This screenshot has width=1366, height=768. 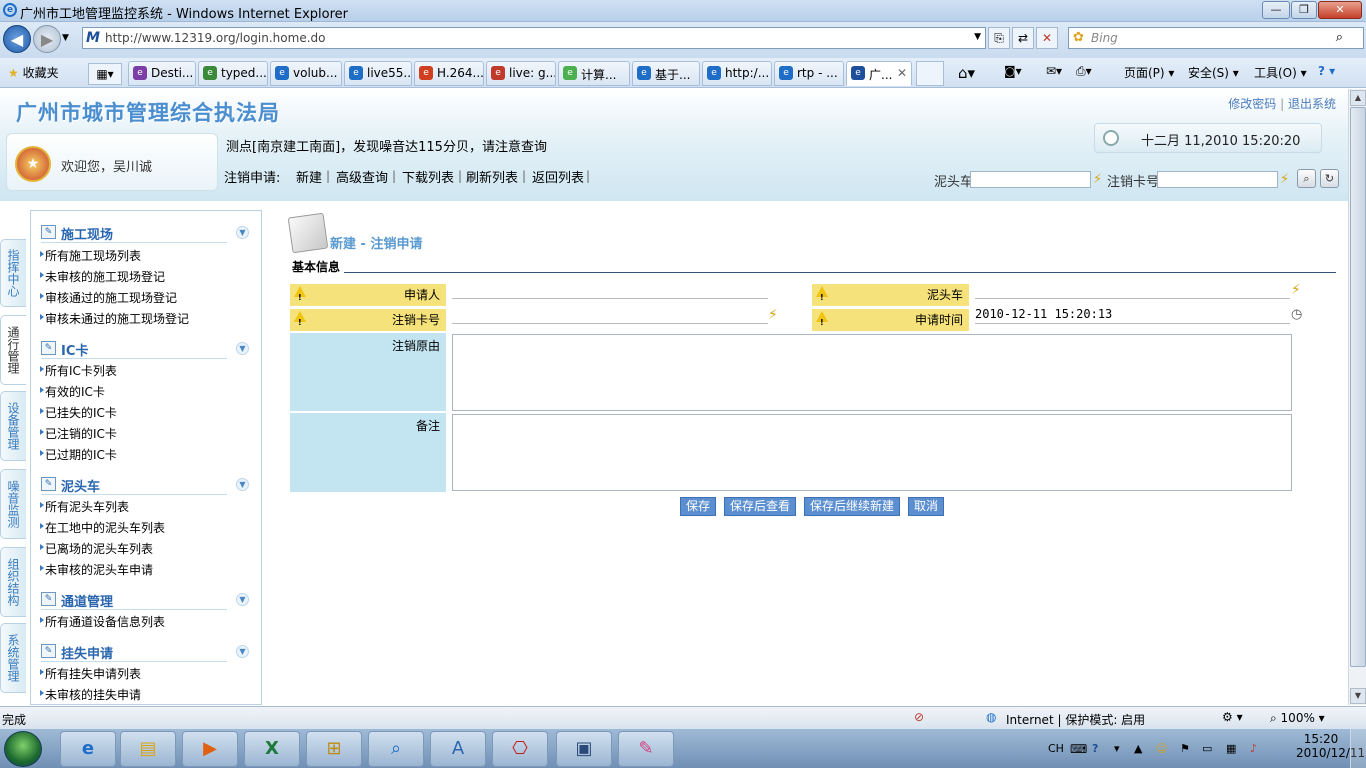 What do you see at coordinates (1306, 178) in the screenshot?
I see `search-button: ⌕` at bounding box center [1306, 178].